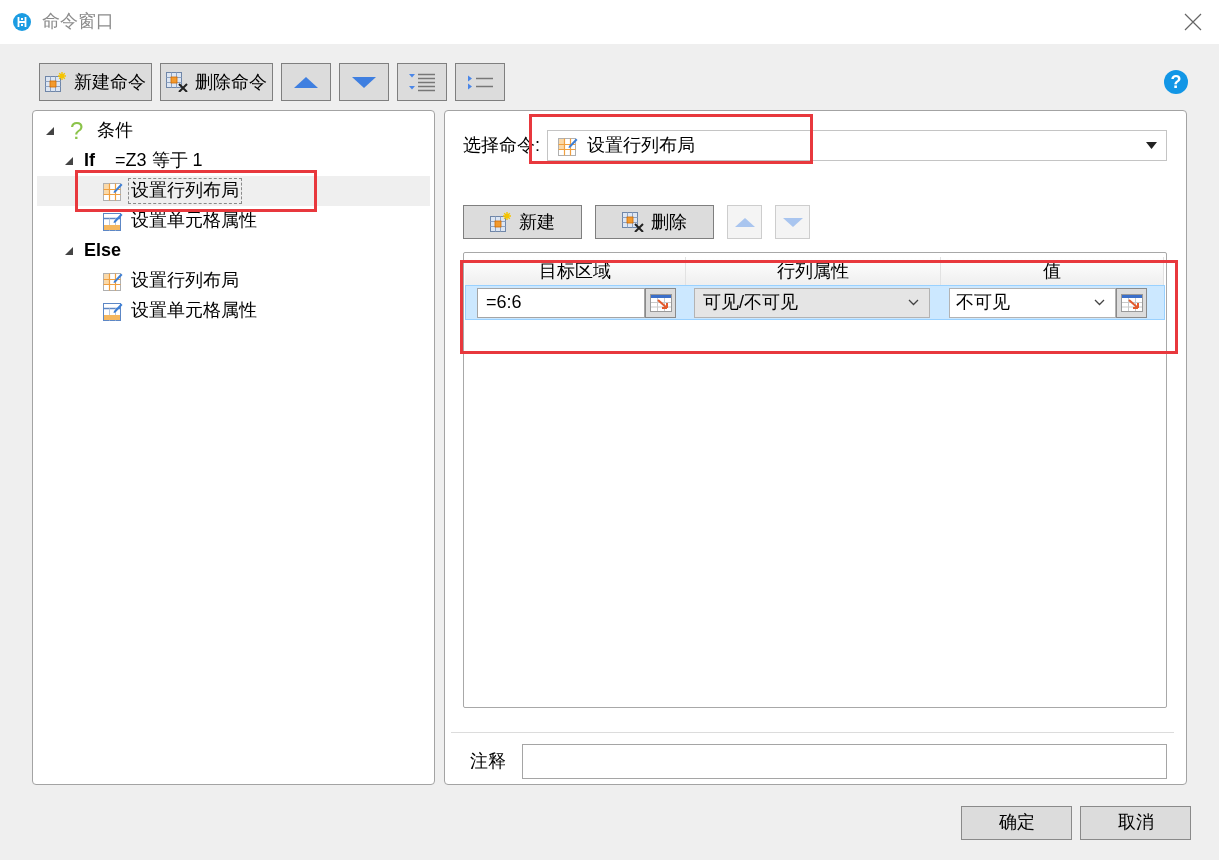 This screenshot has width=1219, height=860. Describe the element at coordinates (522, 222) in the screenshot. I see `new-button: 新建` at that location.